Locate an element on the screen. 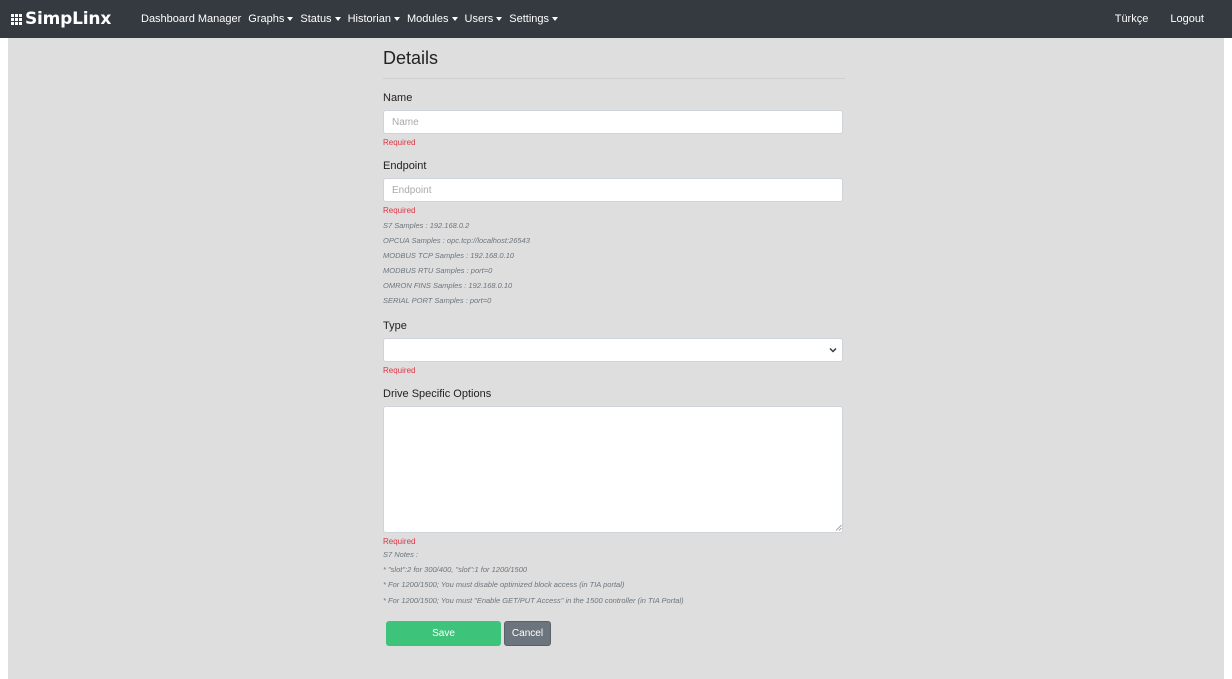  nav-historian: Historian is located at coordinates (374, 19).